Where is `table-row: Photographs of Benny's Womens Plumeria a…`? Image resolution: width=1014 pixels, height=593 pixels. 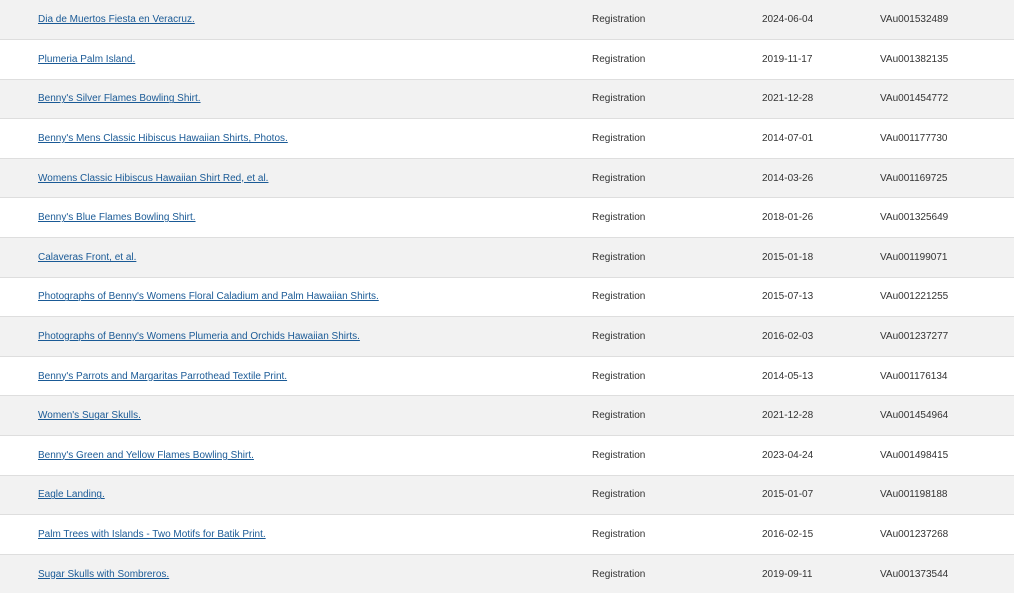 table-row: Photographs of Benny's Womens Plumeria a… is located at coordinates (507, 336).